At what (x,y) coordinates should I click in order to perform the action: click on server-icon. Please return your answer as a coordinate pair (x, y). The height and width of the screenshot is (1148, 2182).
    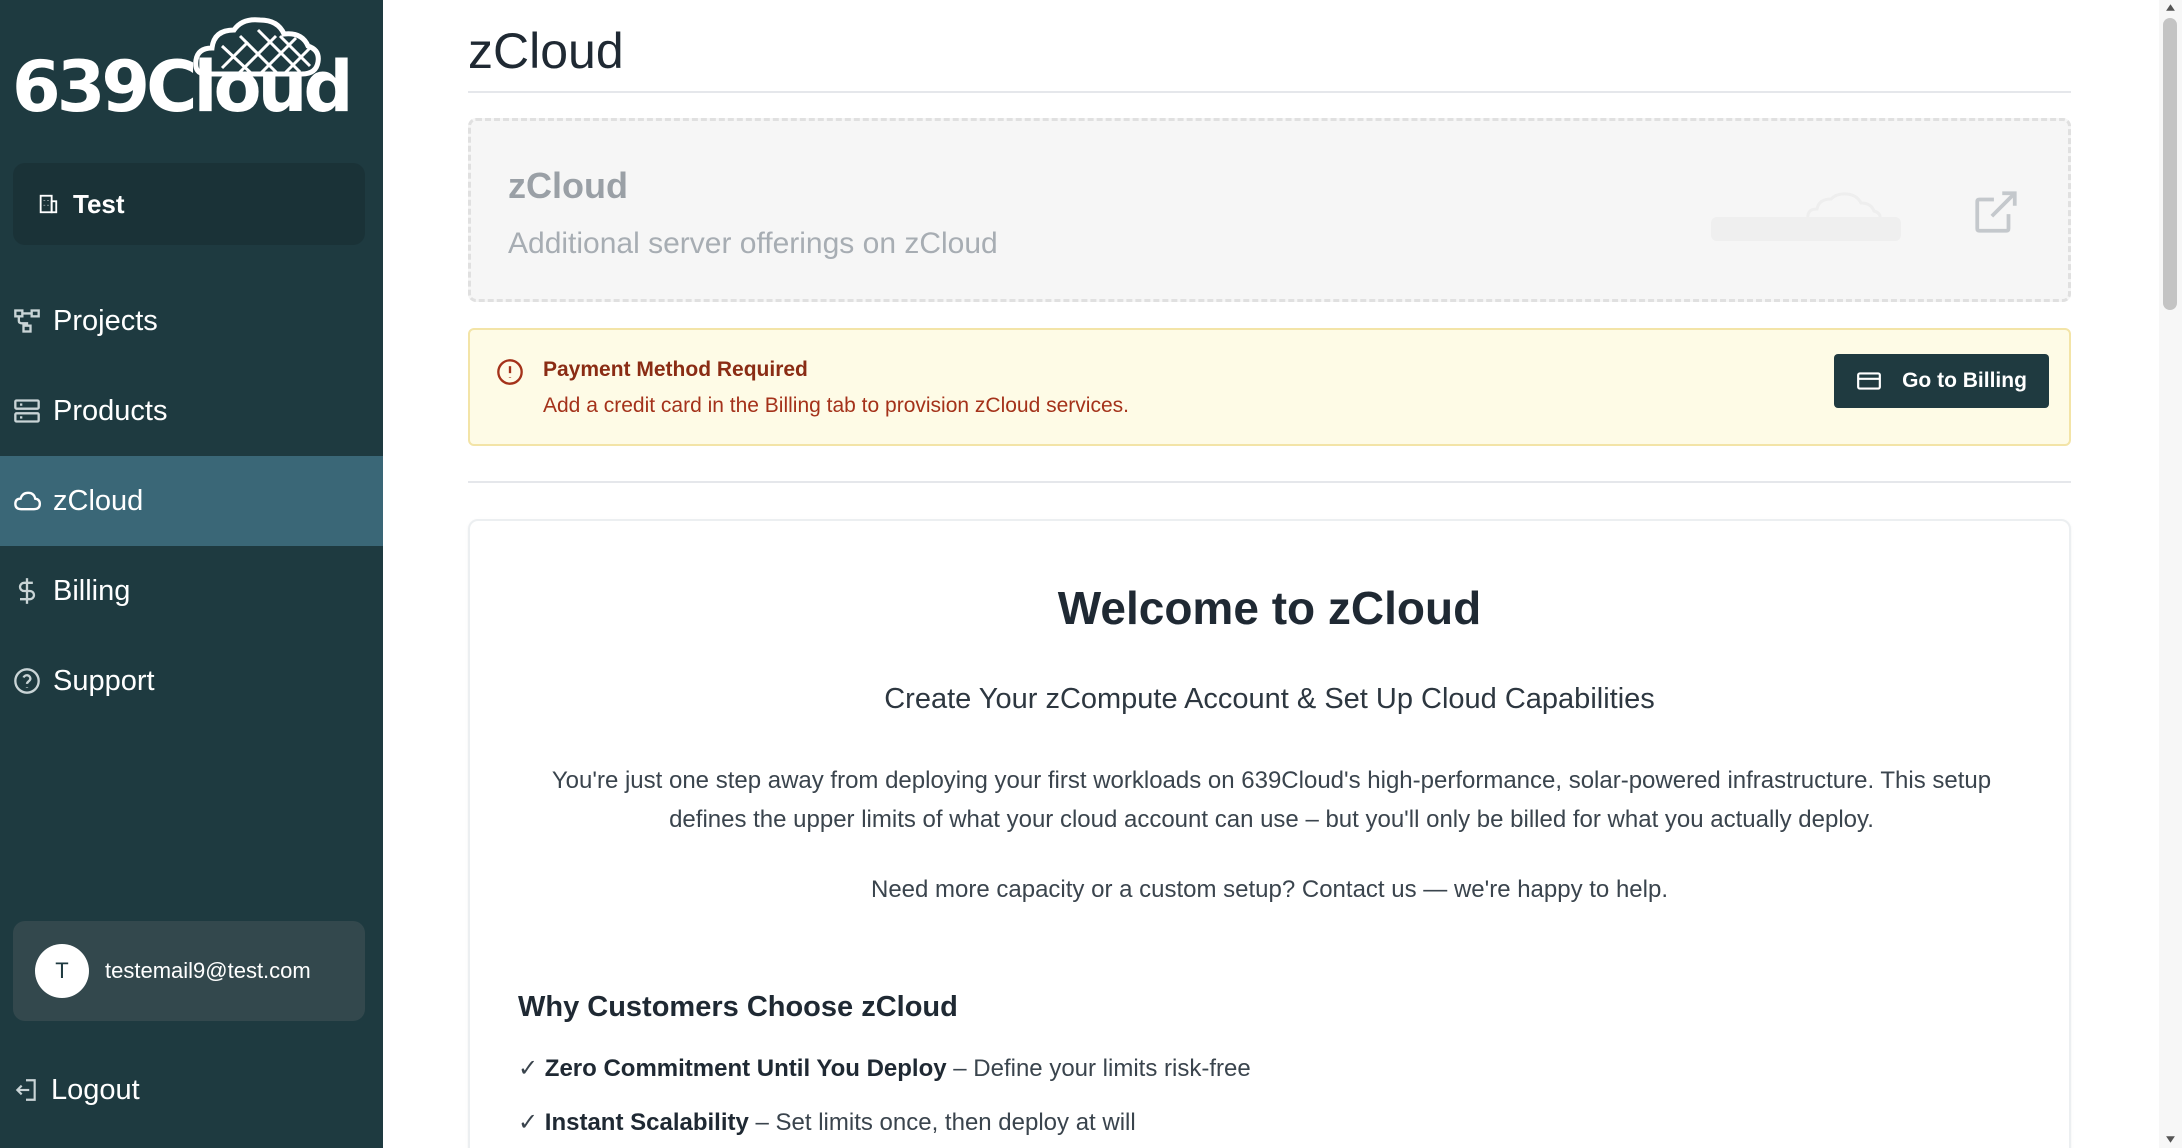
    Looking at the image, I should click on (27, 411).